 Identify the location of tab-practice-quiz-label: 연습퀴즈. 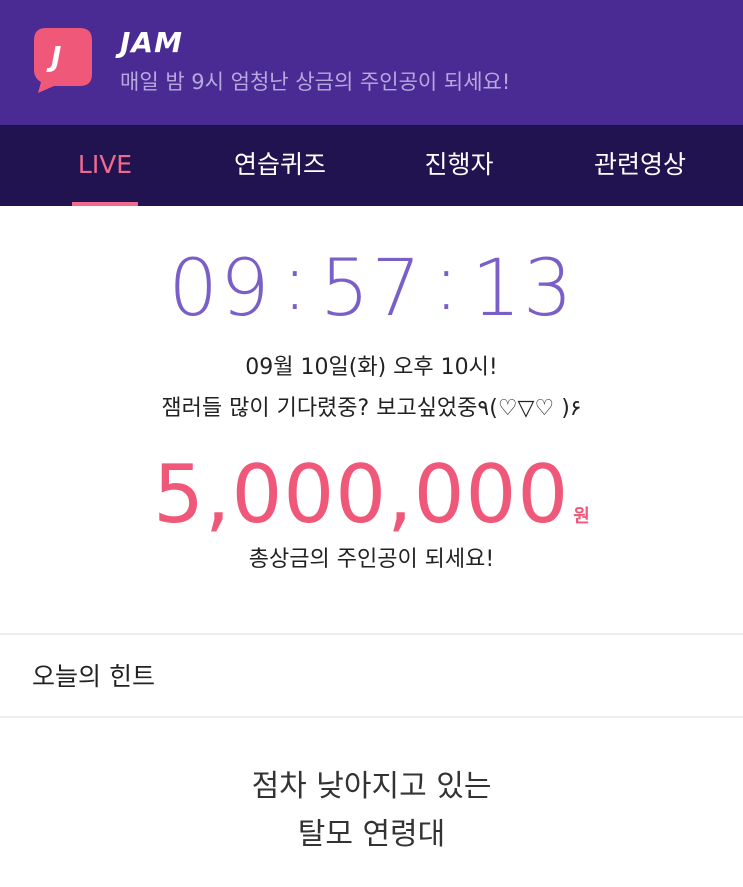
(279, 164).